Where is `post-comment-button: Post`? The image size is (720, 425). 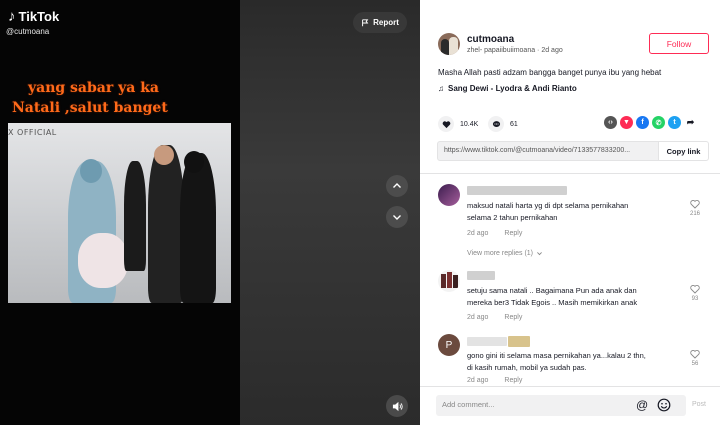
post-comment-button: Post is located at coordinates (699, 404).